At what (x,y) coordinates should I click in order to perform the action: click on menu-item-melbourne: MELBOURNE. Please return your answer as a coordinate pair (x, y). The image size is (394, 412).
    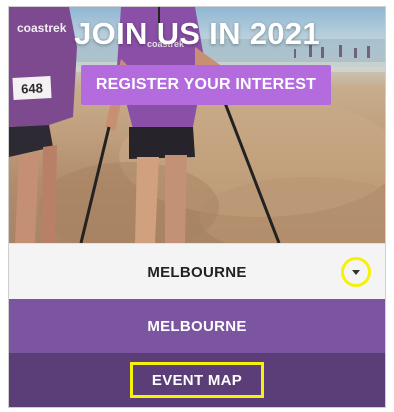
    Looking at the image, I should click on (197, 326).